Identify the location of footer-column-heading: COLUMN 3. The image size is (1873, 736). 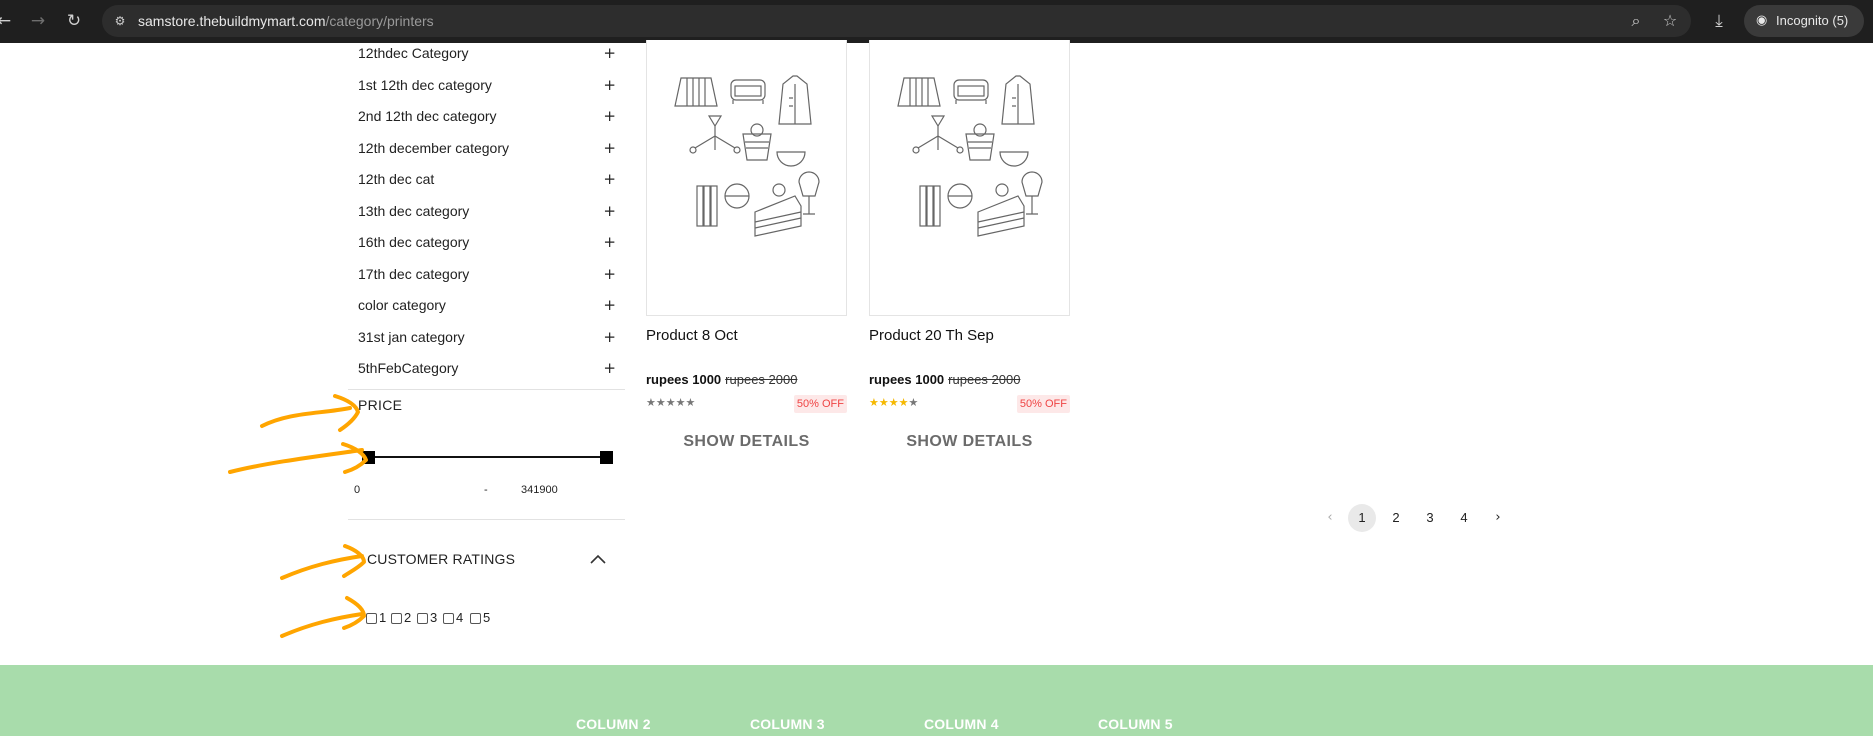
(787, 724).